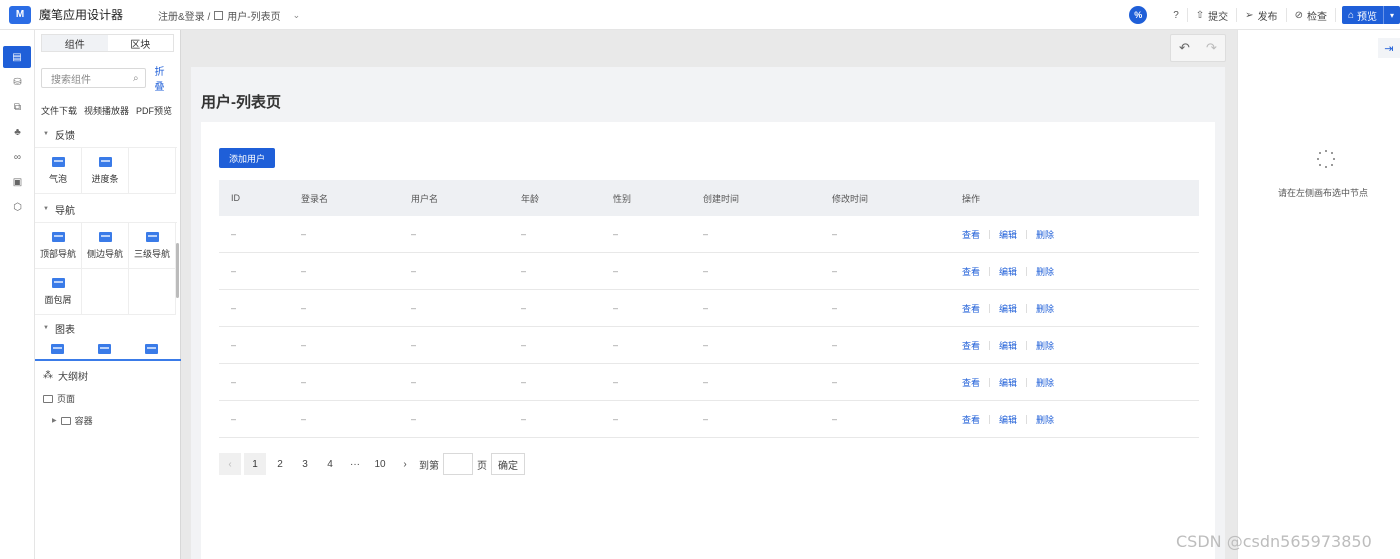 The width and height of the screenshot is (1400, 559). What do you see at coordinates (247, 158) in the screenshot?
I see `add-user-button: 添加用户` at bounding box center [247, 158].